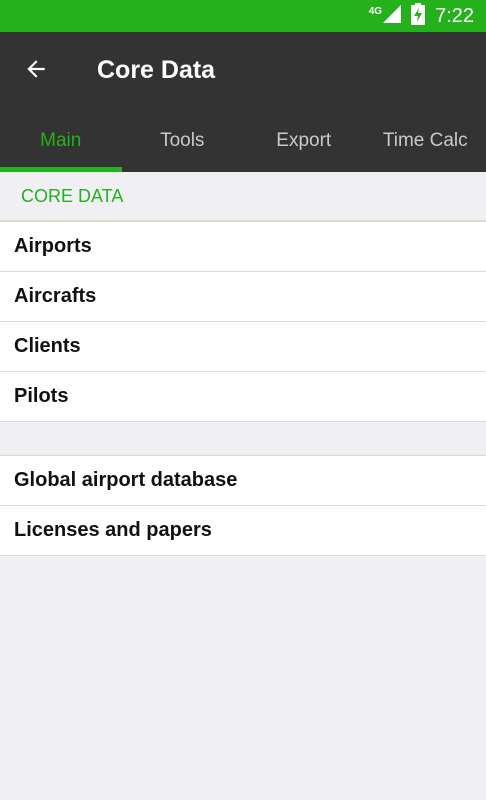 This screenshot has height=800, width=486. Describe the element at coordinates (418, 16) in the screenshot. I see `battery-charging-icon` at that location.